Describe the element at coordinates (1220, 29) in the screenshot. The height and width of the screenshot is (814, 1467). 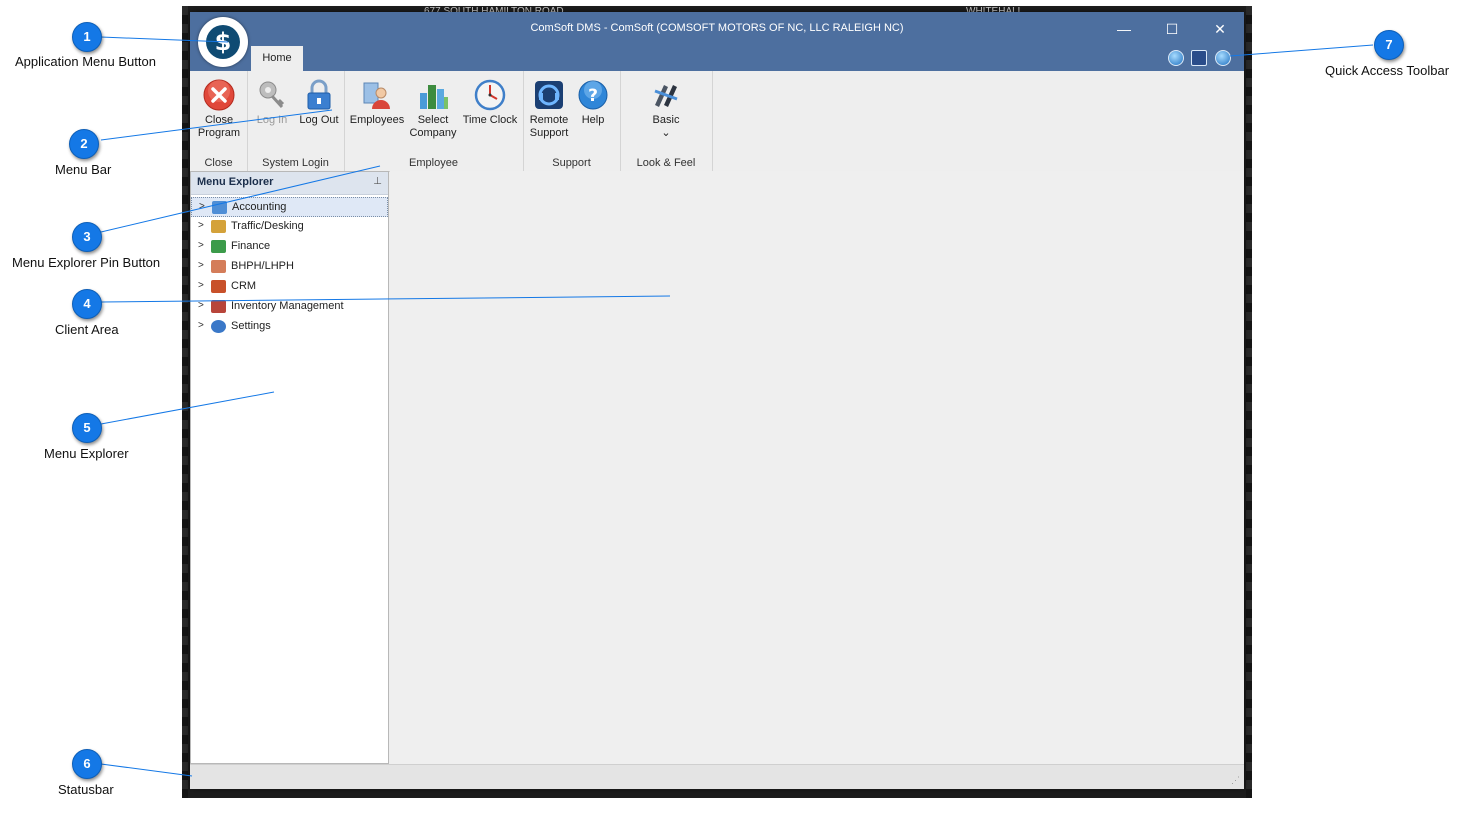
I see `close-window-button: ✕` at that location.